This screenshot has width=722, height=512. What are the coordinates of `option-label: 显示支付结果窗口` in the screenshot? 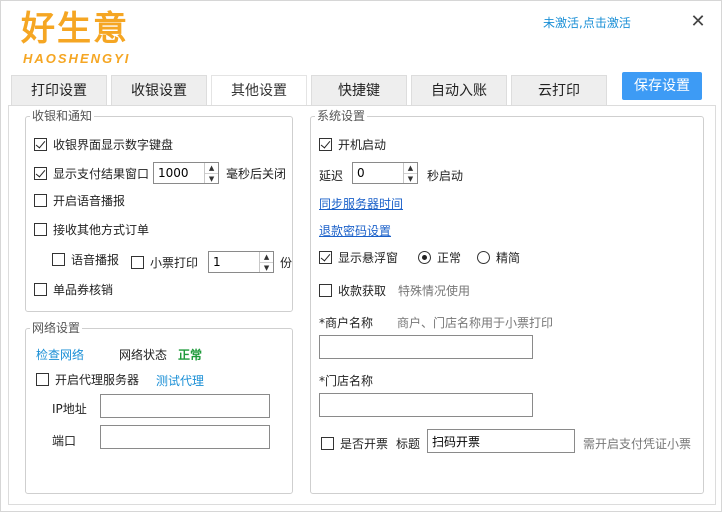 It's located at (101, 173).